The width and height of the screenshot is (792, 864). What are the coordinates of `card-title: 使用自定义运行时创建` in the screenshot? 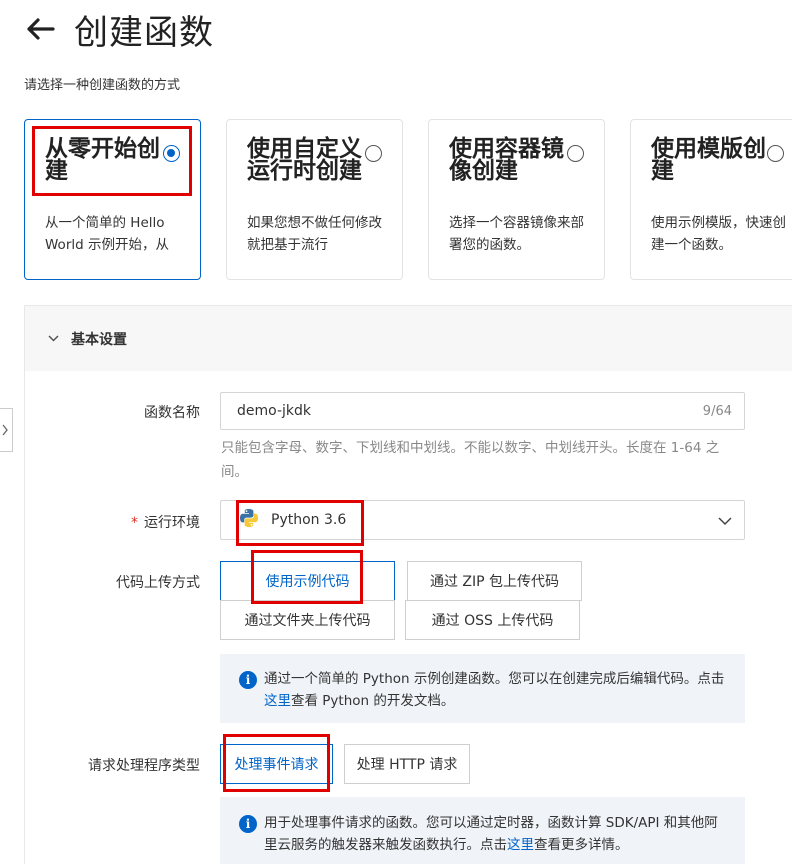 It's located at (304, 160).